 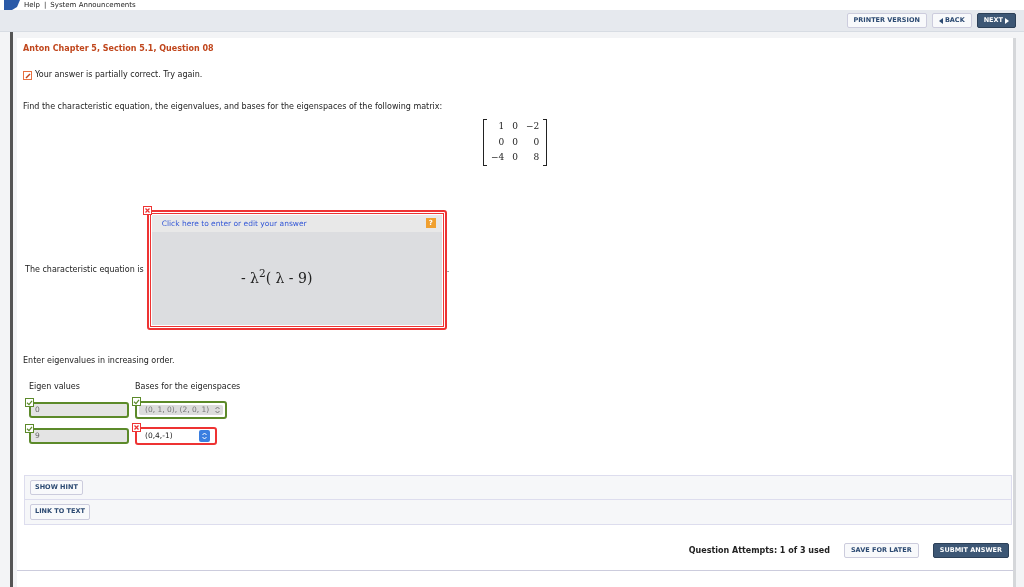 I want to click on math-expression: - λ$^{2}$( λ - 9), so click(x=276, y=276).